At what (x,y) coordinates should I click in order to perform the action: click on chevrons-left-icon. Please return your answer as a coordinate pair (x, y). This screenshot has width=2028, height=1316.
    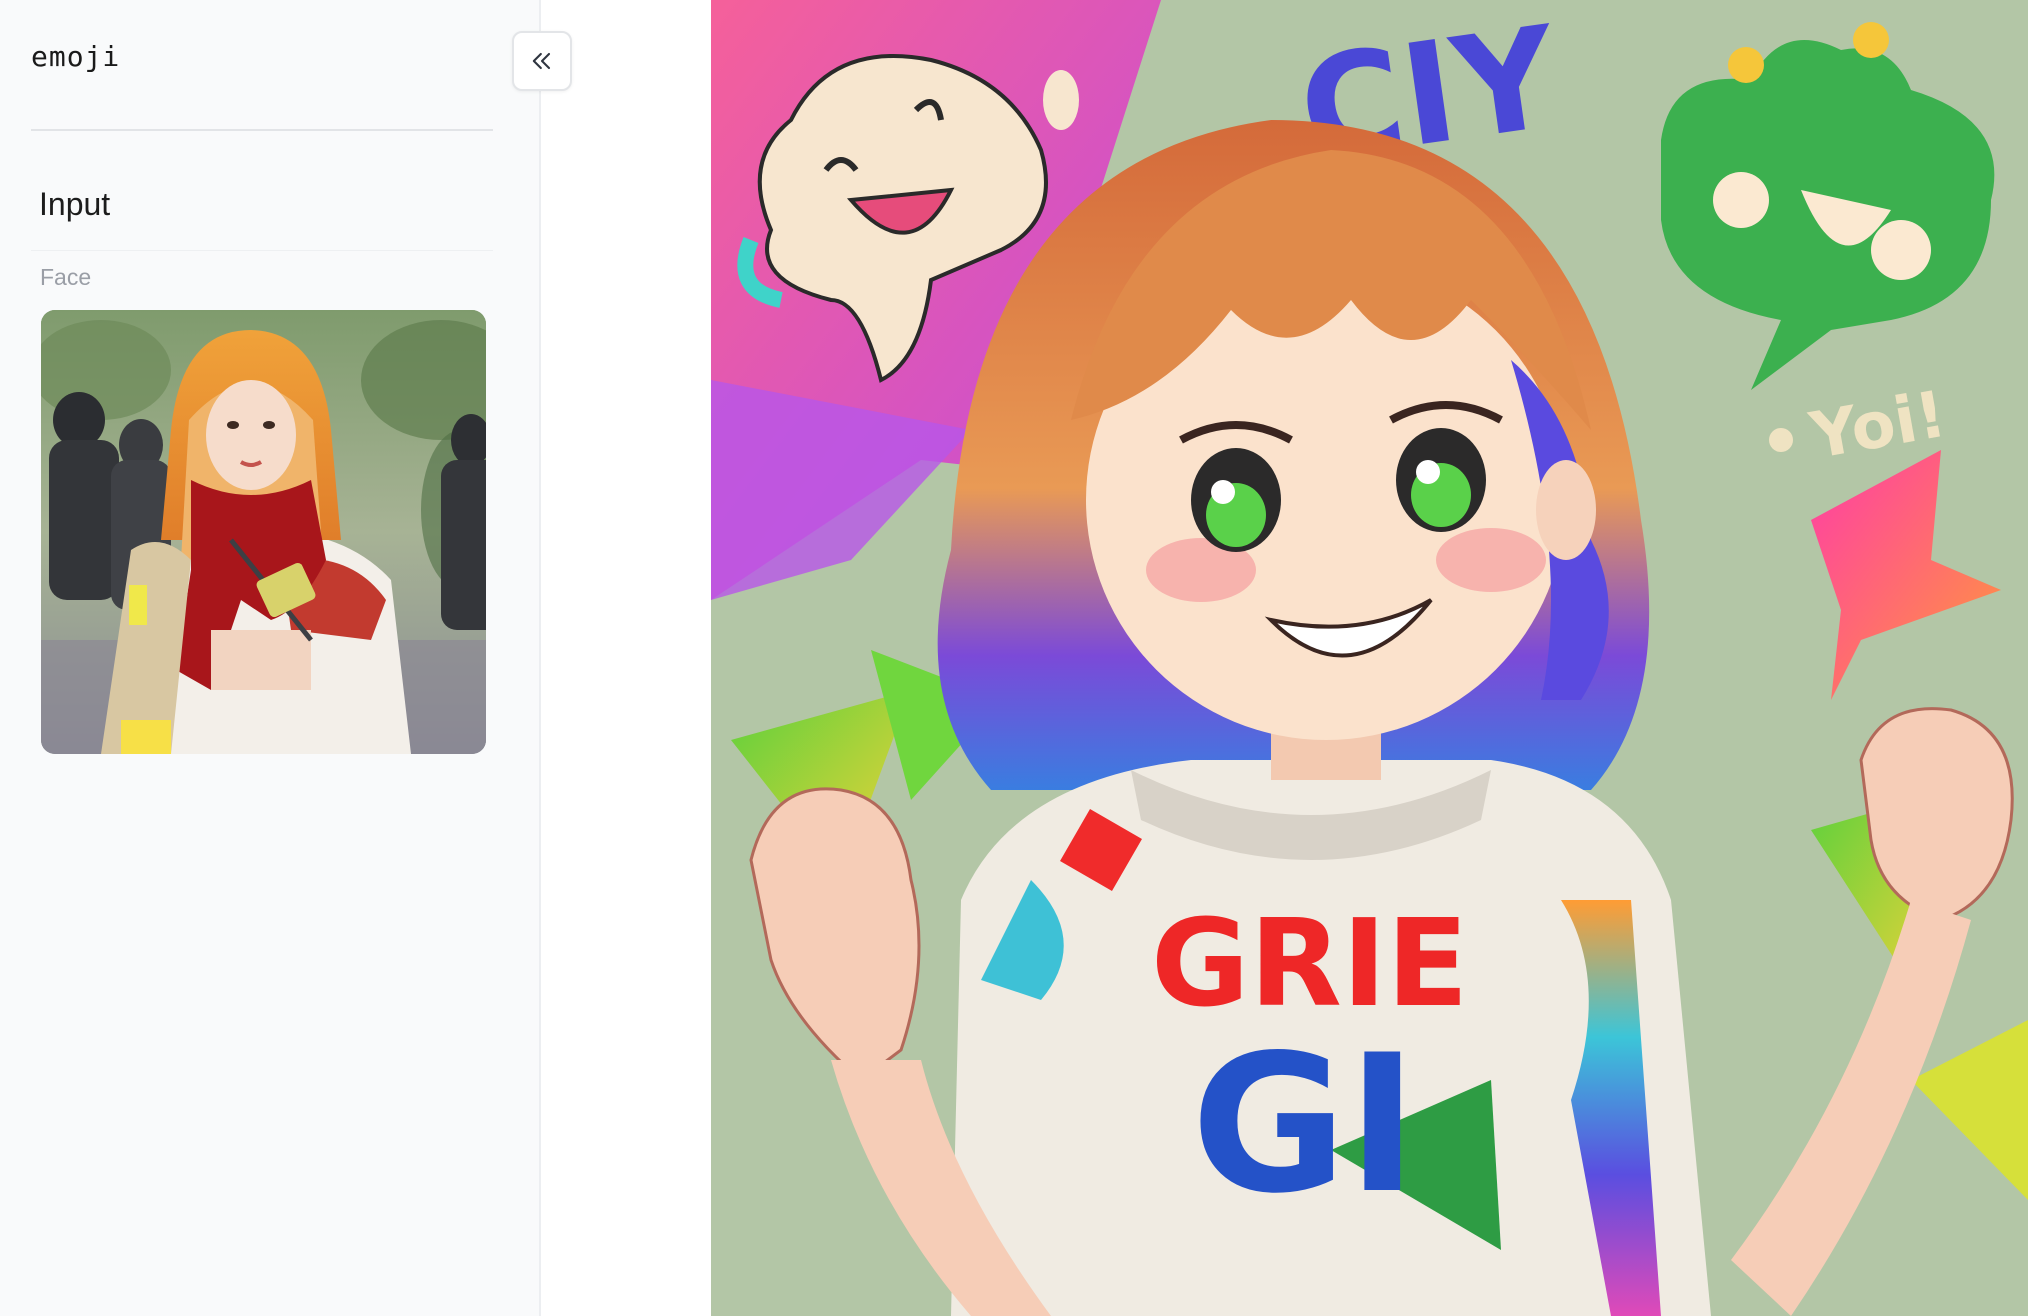
    Looking at the image, I should click on (541, 61).